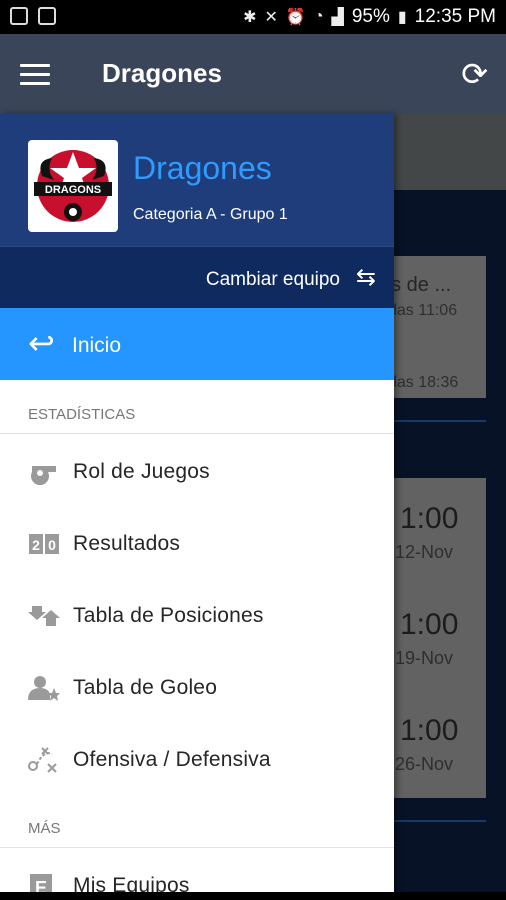 This screenshot has height=900, width=506. Describe the element at coordinates (197, 544) in the screenshot. I see `menu-item-resultados: 20 Resultados` at that location.